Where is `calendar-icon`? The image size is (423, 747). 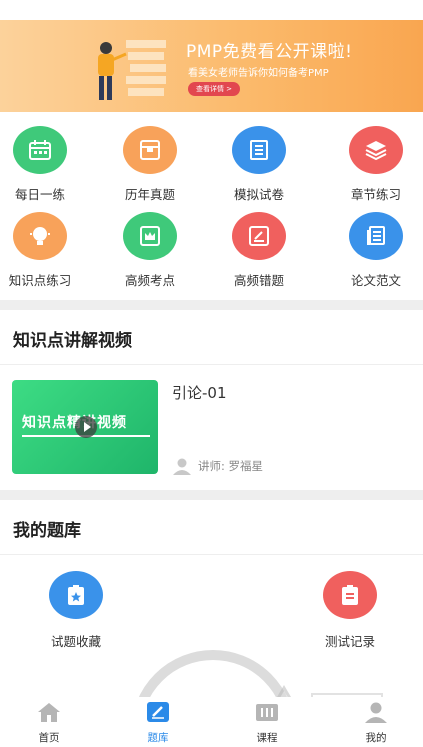
calendar-icon is located at coordinates (40, 150).